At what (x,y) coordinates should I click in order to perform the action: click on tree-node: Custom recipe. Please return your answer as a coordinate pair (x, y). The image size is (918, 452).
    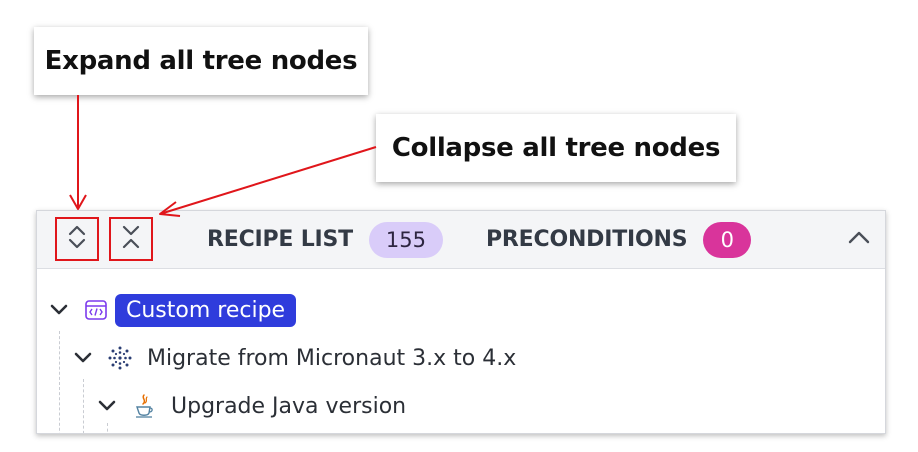
    Looking at the image, I should click on (172, 310).